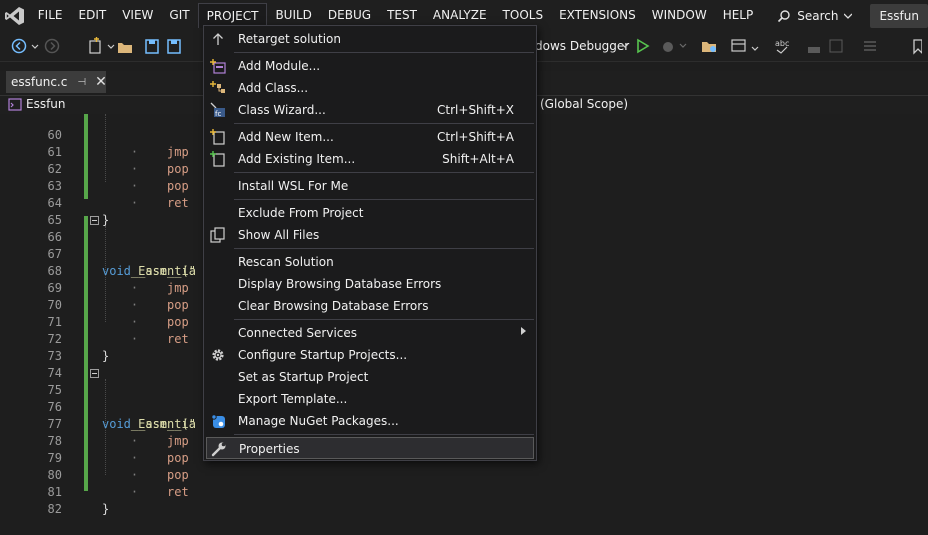 The width and height of the screenshot is (928, 535). I want to click on menu-edit: EDIT, so click(93, 15).